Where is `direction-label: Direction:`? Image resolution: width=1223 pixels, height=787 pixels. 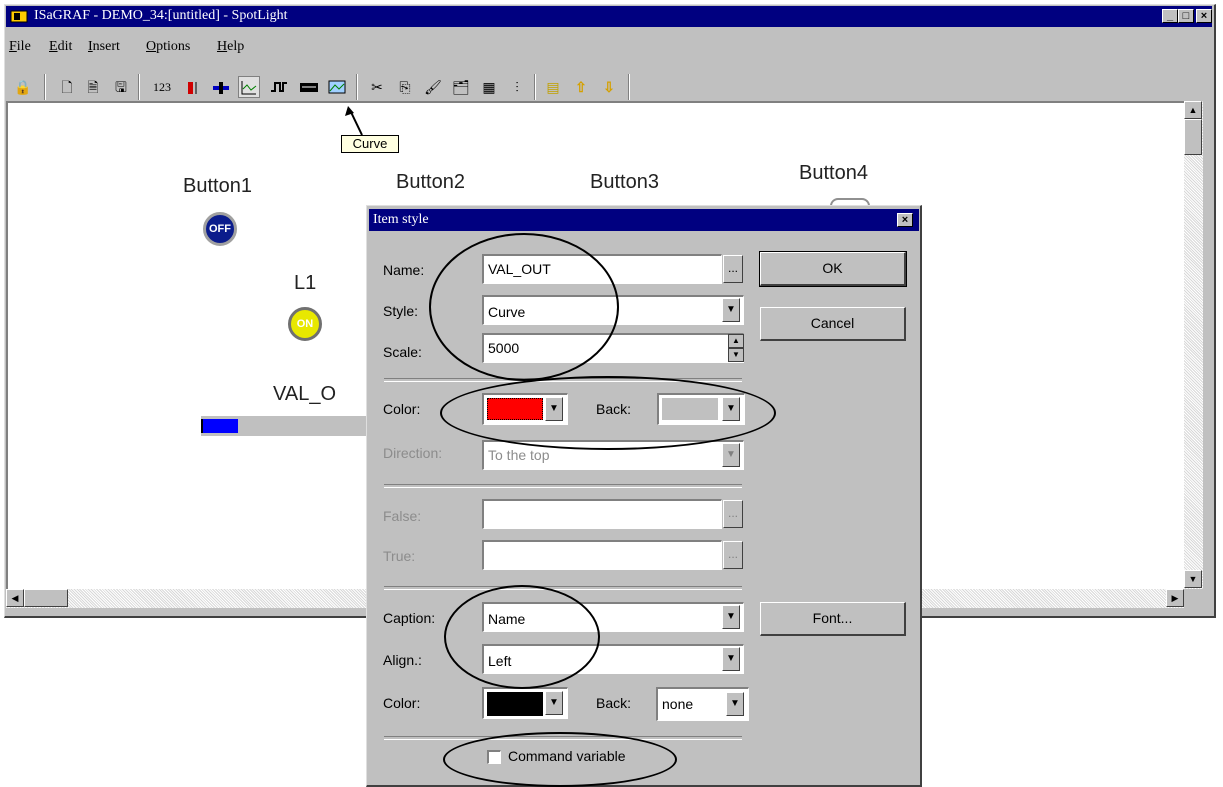 direction-label: Direction: is located at coordinates (413, 453).